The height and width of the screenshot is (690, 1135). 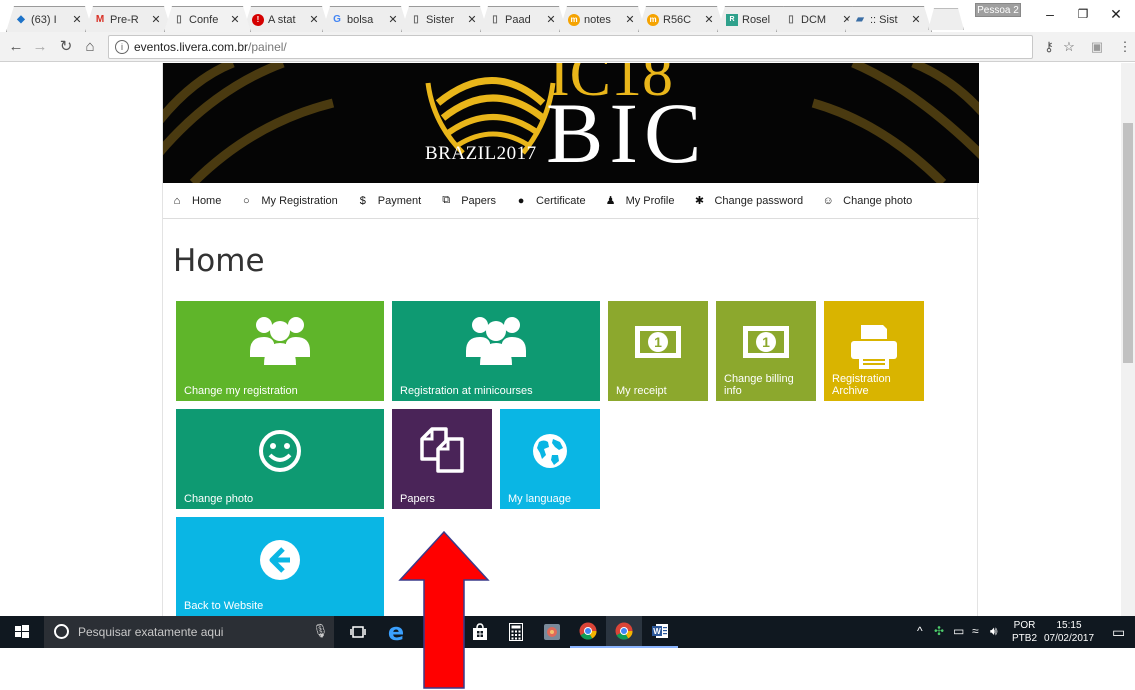 I want to click on tab-title: Paad, so click(x=518, y=19).